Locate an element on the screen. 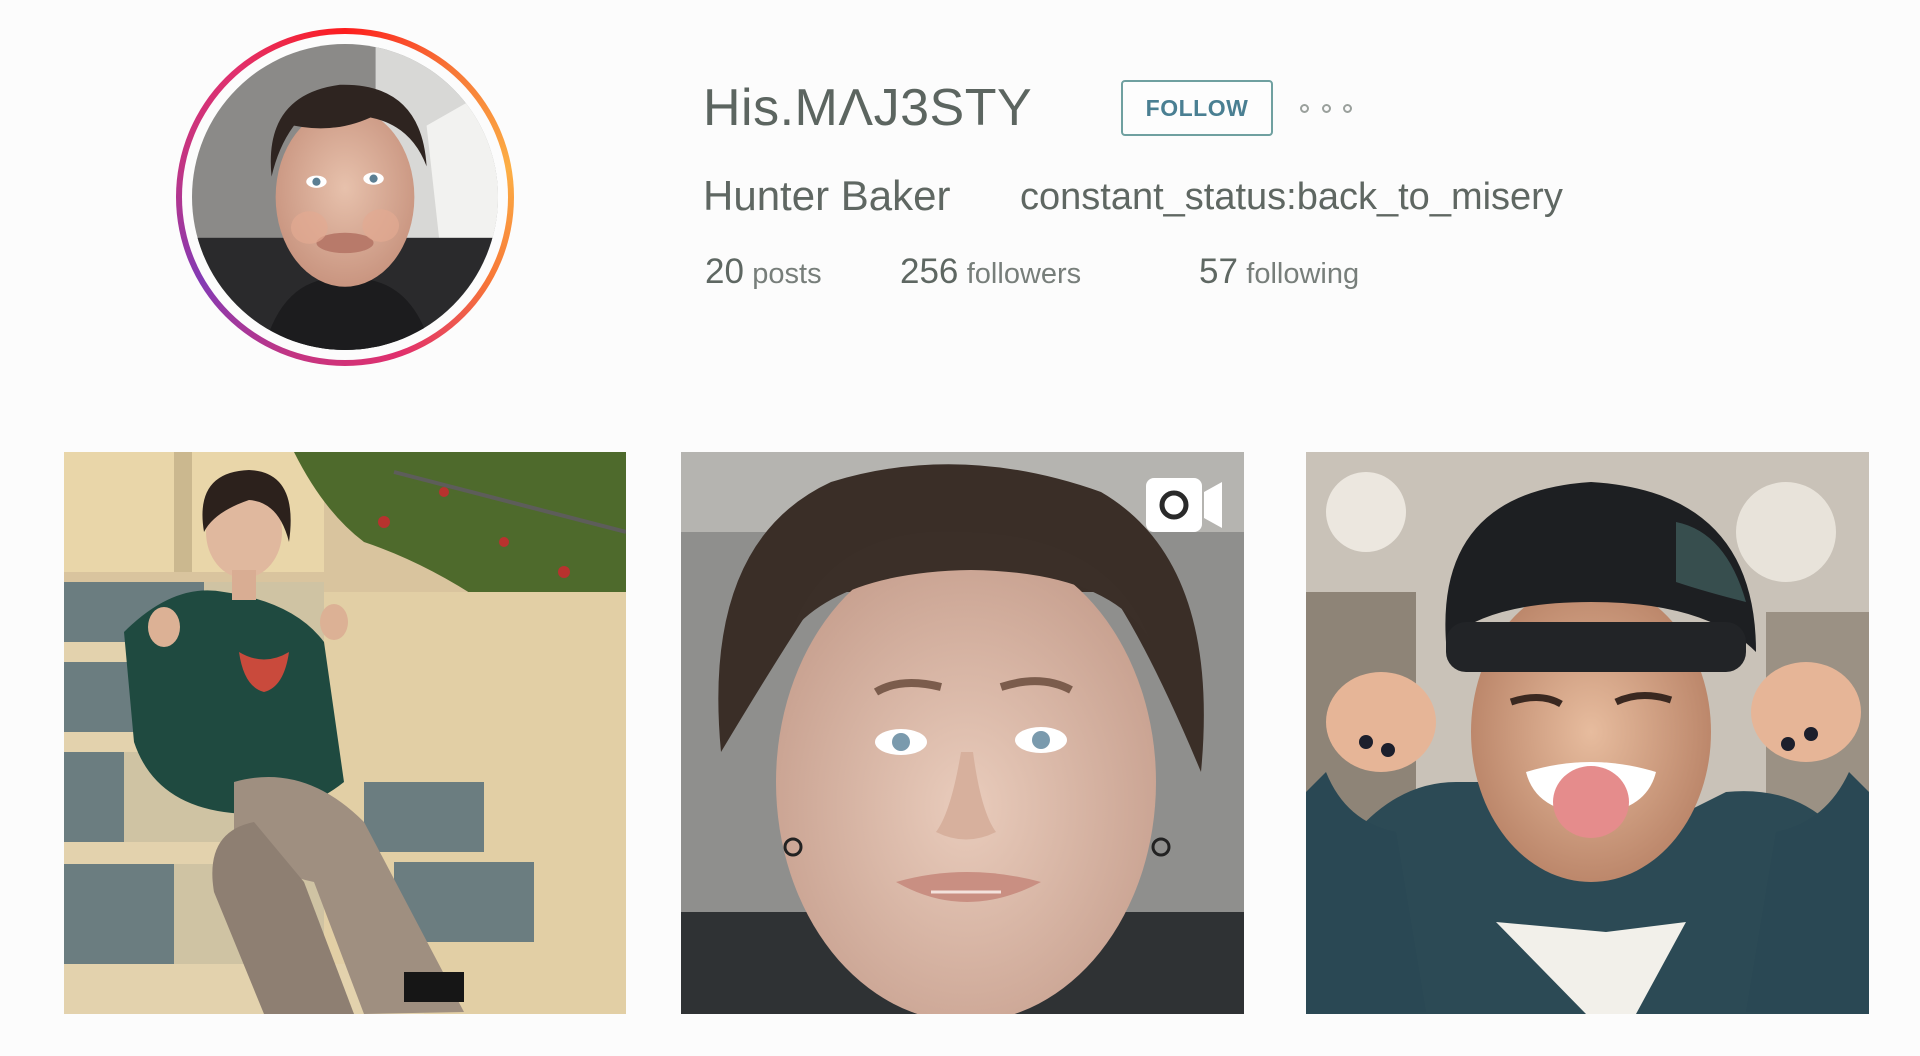  profile-full-name: Hunter Baker is located at coordinates (827, 195).